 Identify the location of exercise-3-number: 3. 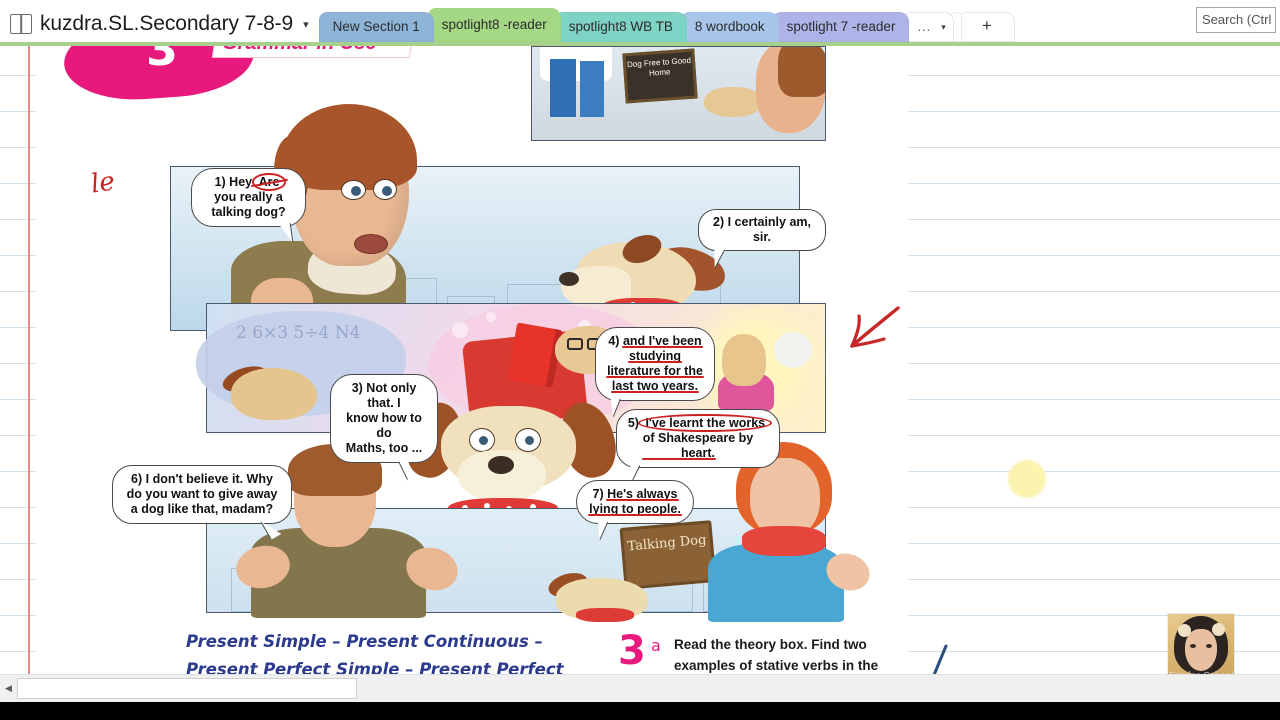
(632, 651).